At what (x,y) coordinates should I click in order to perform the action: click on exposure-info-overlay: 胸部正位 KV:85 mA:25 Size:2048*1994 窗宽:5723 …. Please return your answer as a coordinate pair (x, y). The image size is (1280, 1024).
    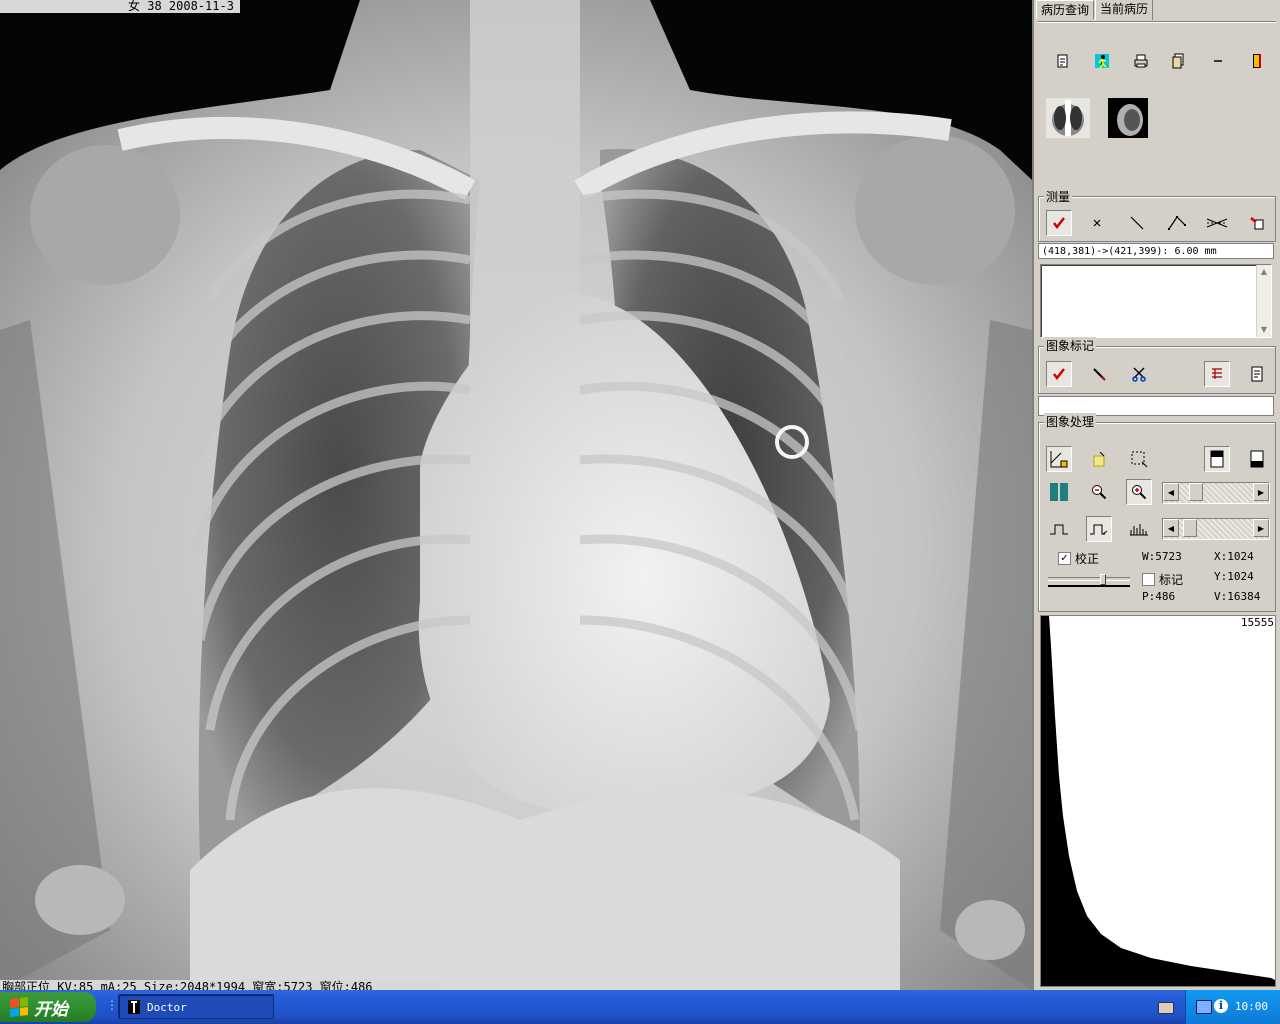
    Looking at the image, I should click on (220, 985).